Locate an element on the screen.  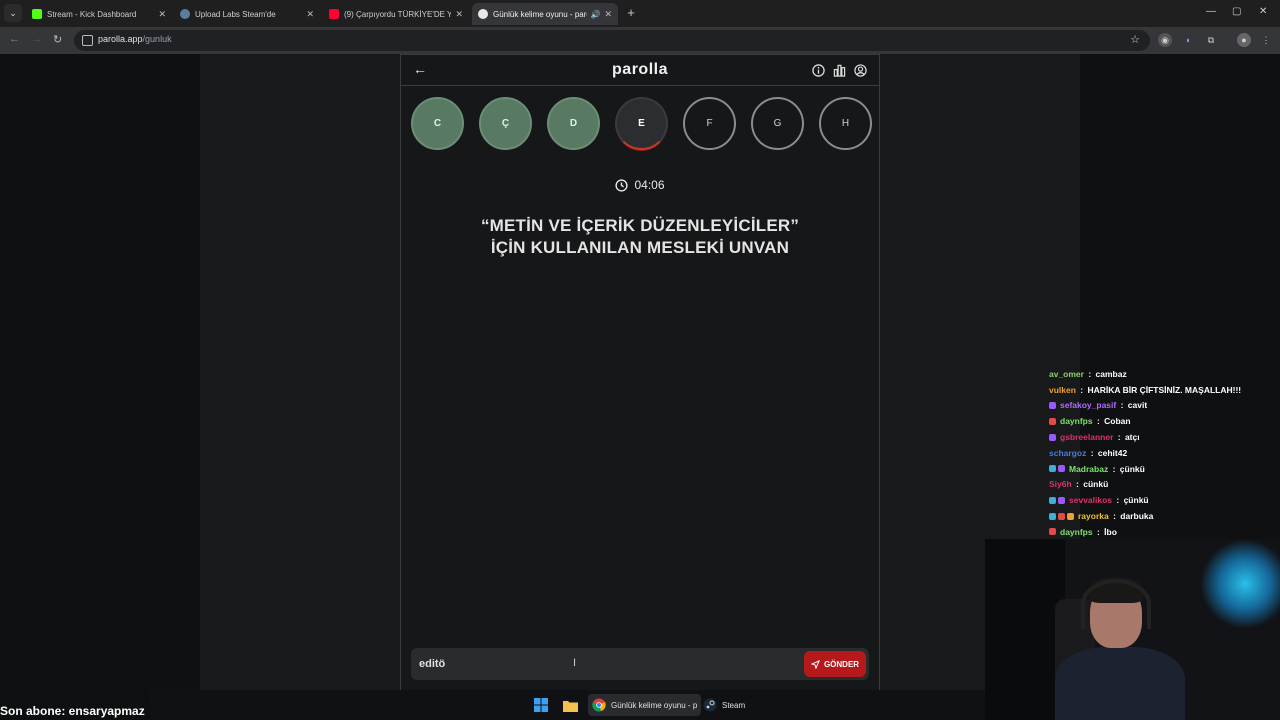
webcam-headset is located at coordinates (1116, 604).